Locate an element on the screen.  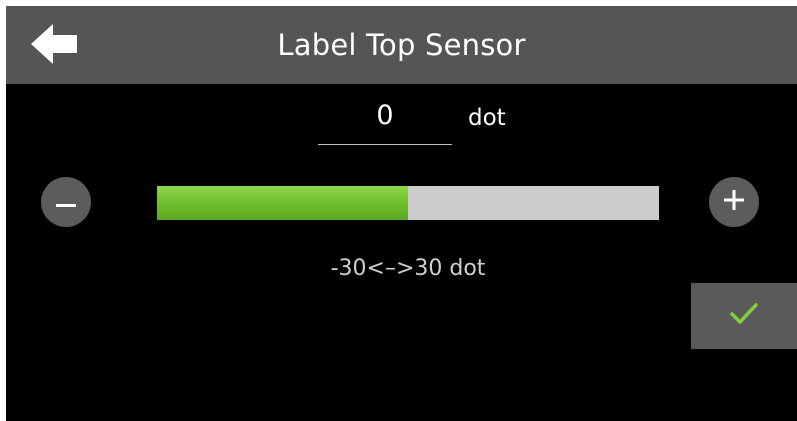
increase-button is located at coordinates (734, 202).